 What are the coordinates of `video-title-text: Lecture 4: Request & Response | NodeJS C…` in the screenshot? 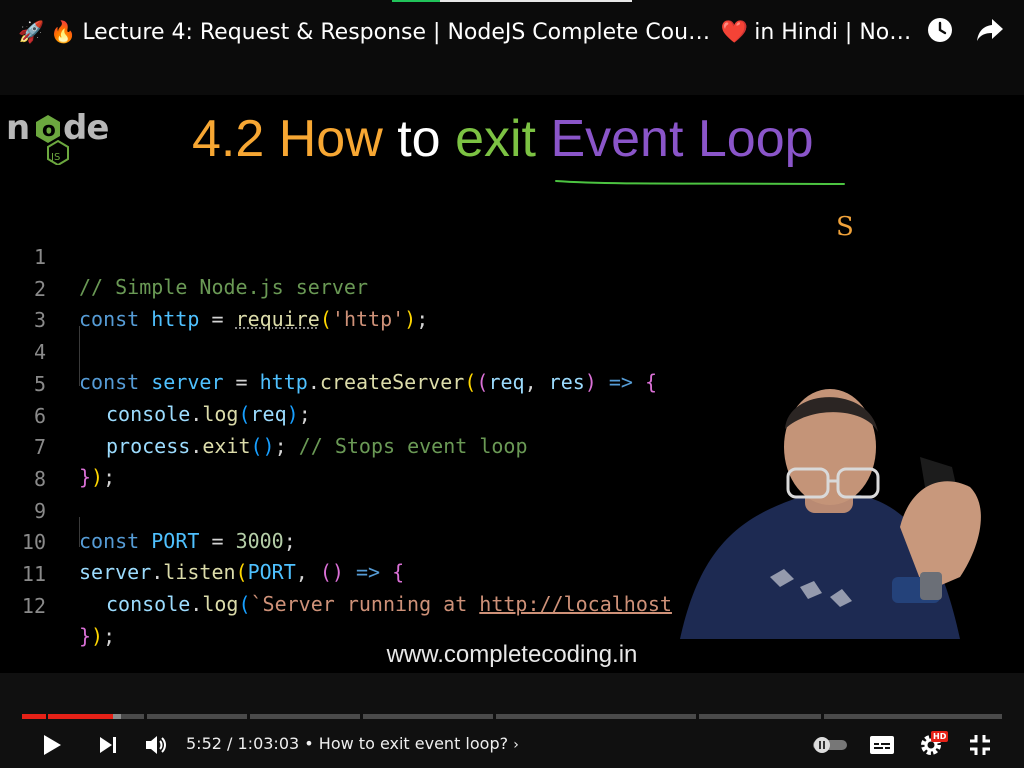 It's located at (398, 32).